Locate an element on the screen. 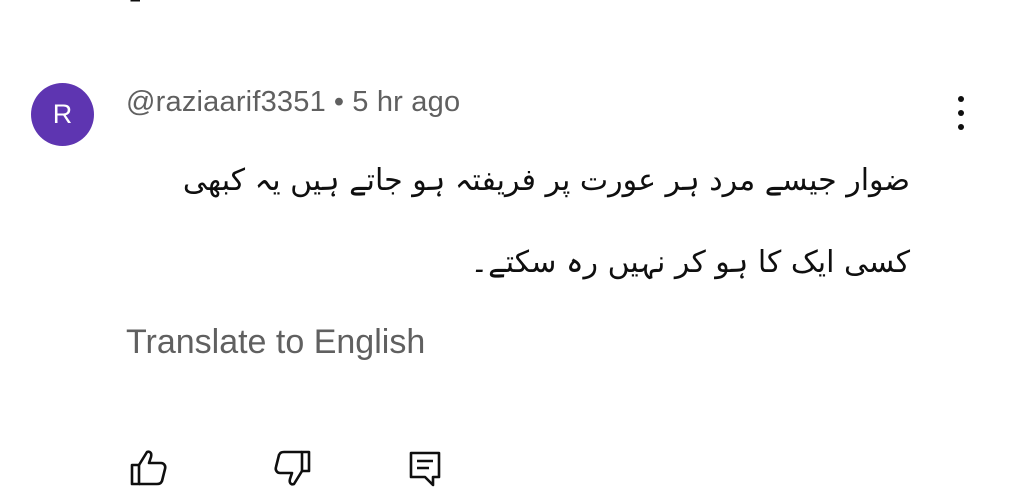  dislike-button is located at coordinates (293, 468).